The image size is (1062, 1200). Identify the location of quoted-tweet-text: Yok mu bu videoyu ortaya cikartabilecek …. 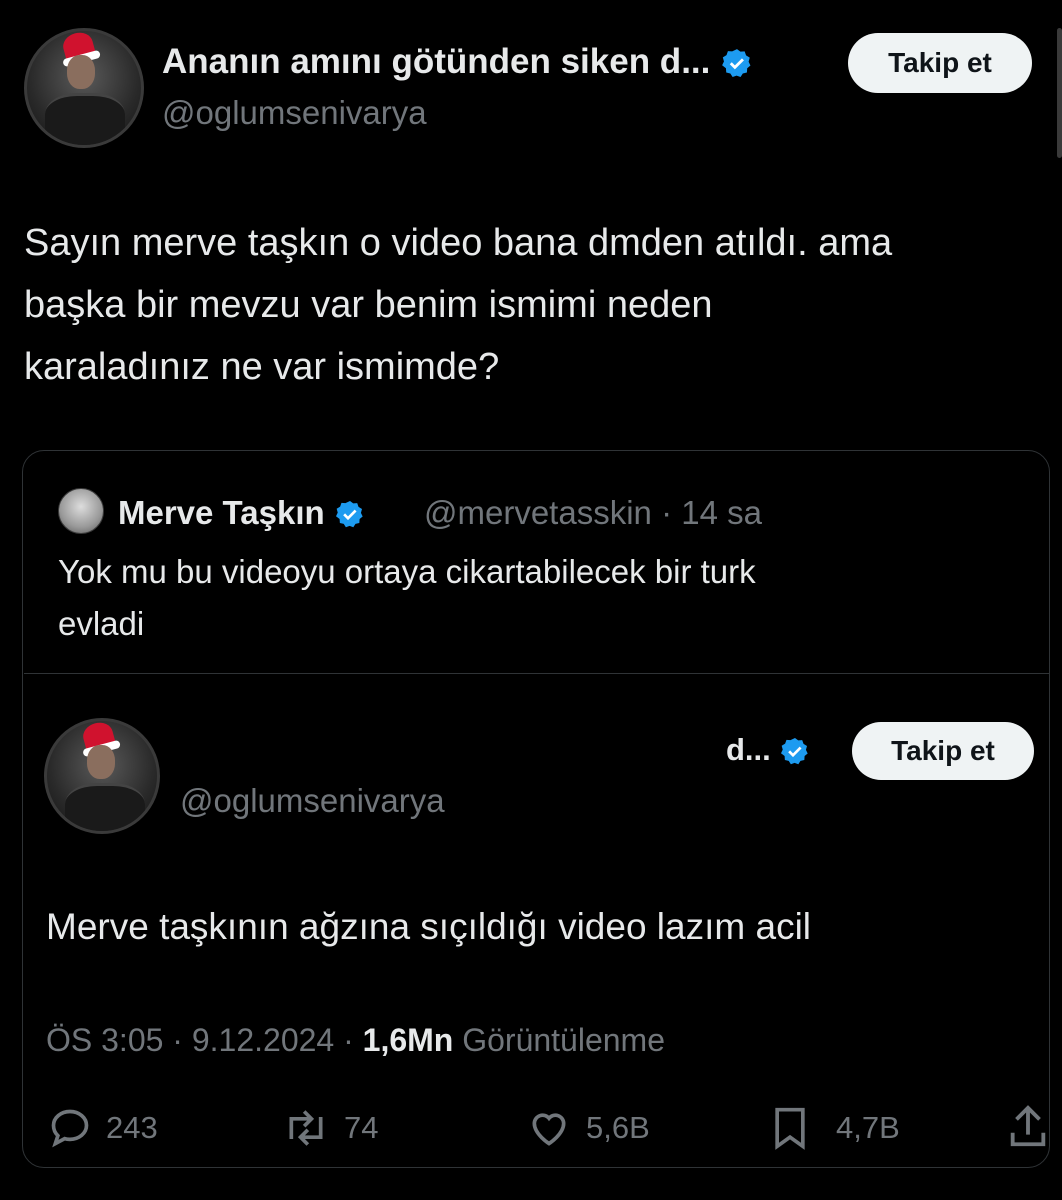
(407, 598).